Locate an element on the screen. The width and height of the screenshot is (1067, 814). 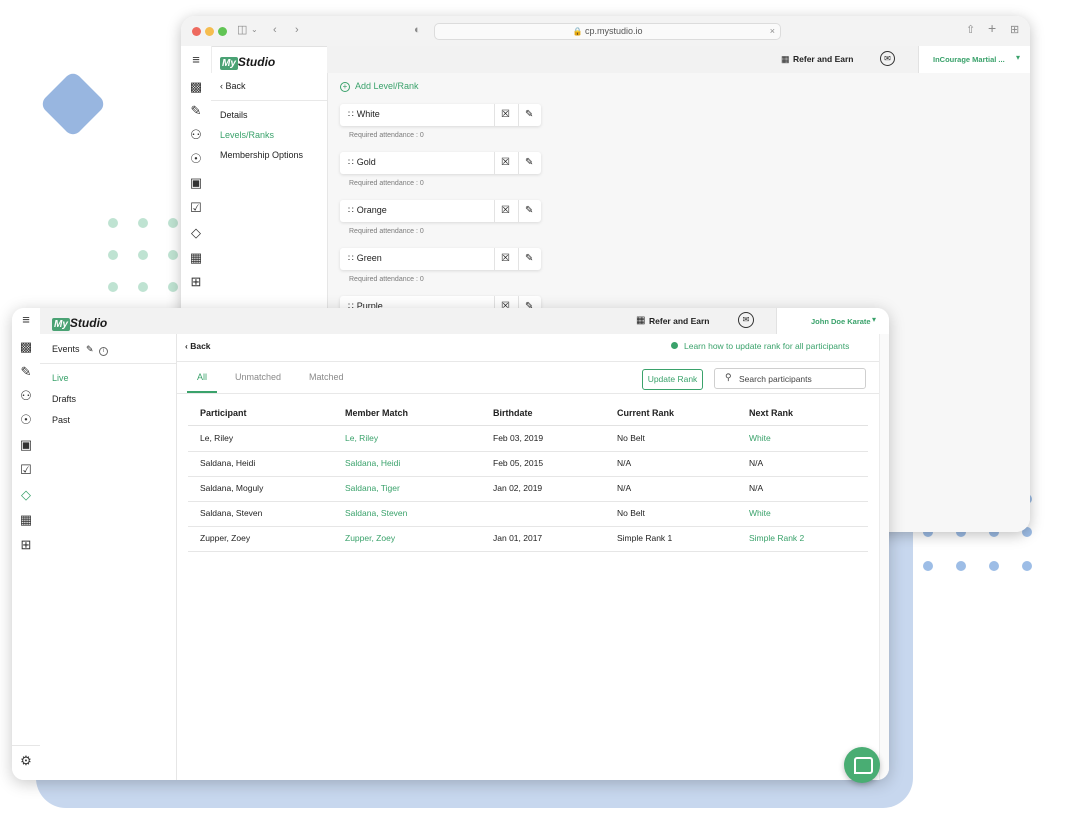
cell-member: Le, Riley is located at coordinates (361, 438).